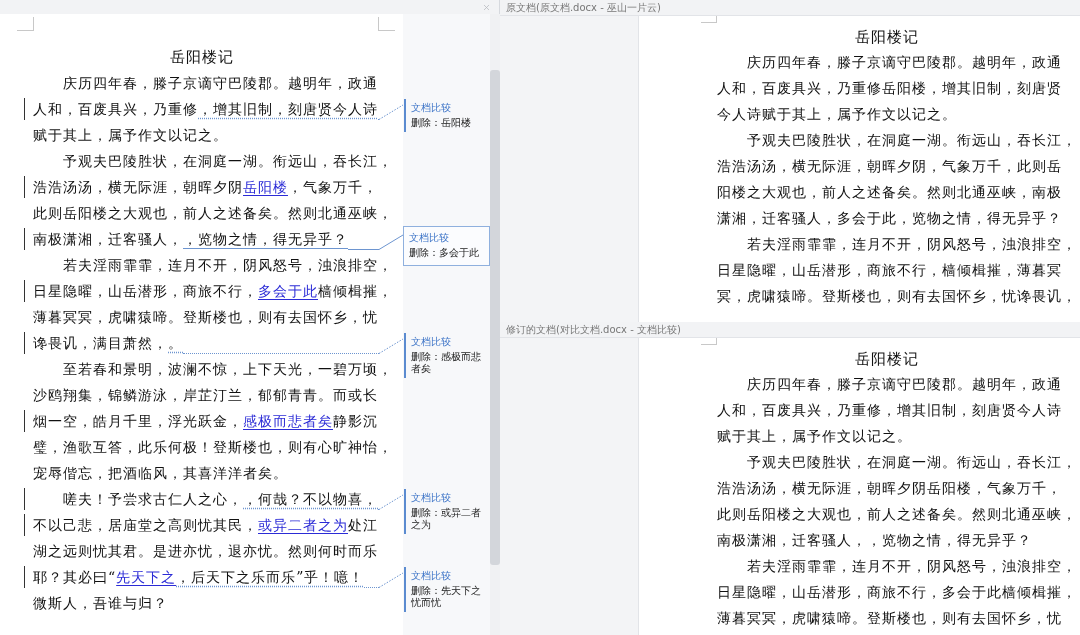 The width and height of the screenshot is (1080, 635). I want to click on text-line: 潇湘，迁客骚人，多会于此，览物之情，得无异乎？, so click(890, 219).